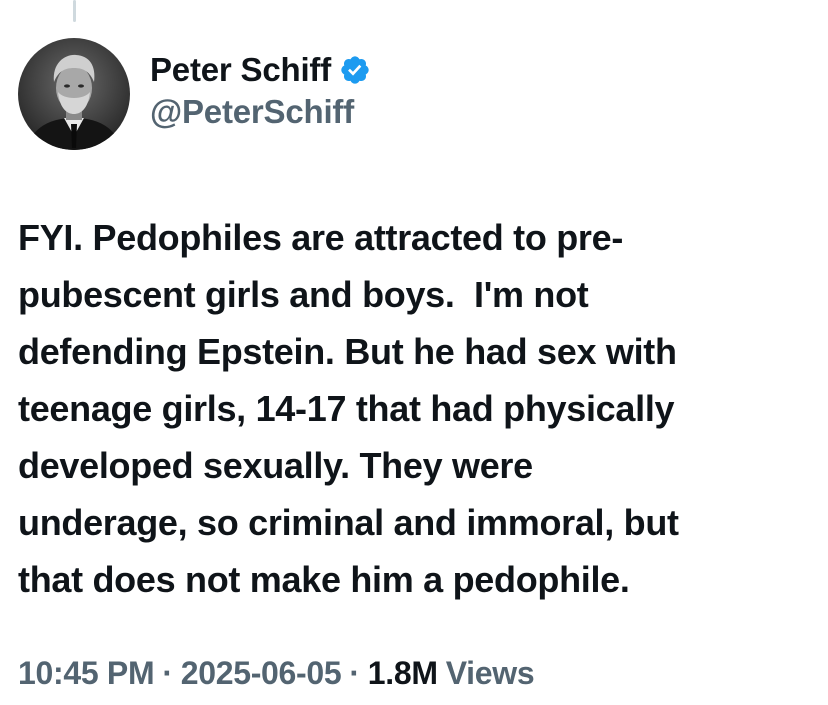 The image size is (828, 705). I want to click on tweet-meta: 10:45 PM · 2025-06-05 · 1.8M Views, so click(276, 673).